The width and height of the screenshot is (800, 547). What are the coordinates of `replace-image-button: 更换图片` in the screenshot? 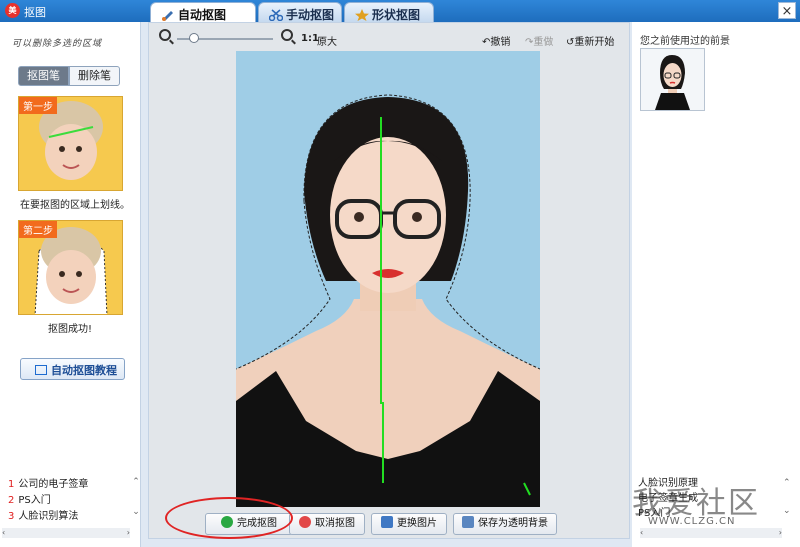 It's located at (409, 524).